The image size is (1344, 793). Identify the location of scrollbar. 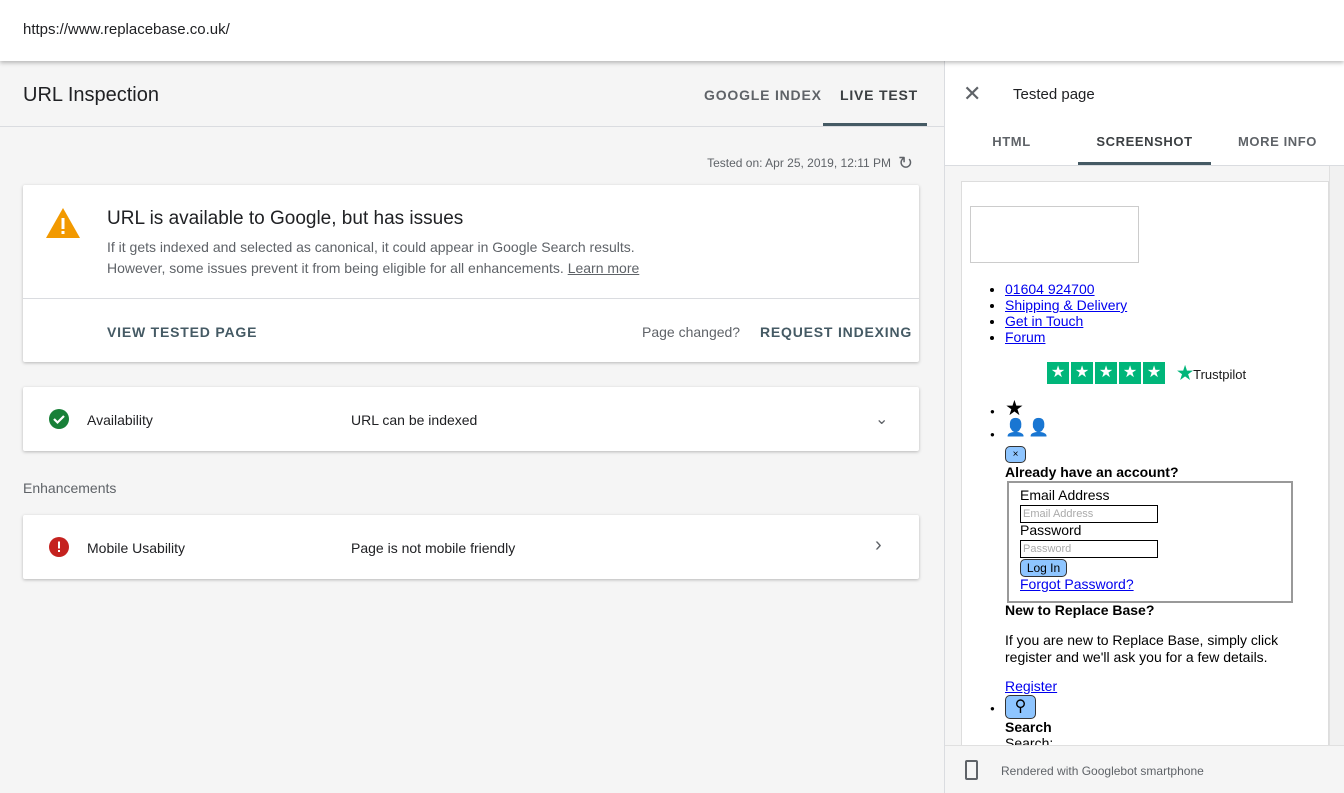
(1336, 455).